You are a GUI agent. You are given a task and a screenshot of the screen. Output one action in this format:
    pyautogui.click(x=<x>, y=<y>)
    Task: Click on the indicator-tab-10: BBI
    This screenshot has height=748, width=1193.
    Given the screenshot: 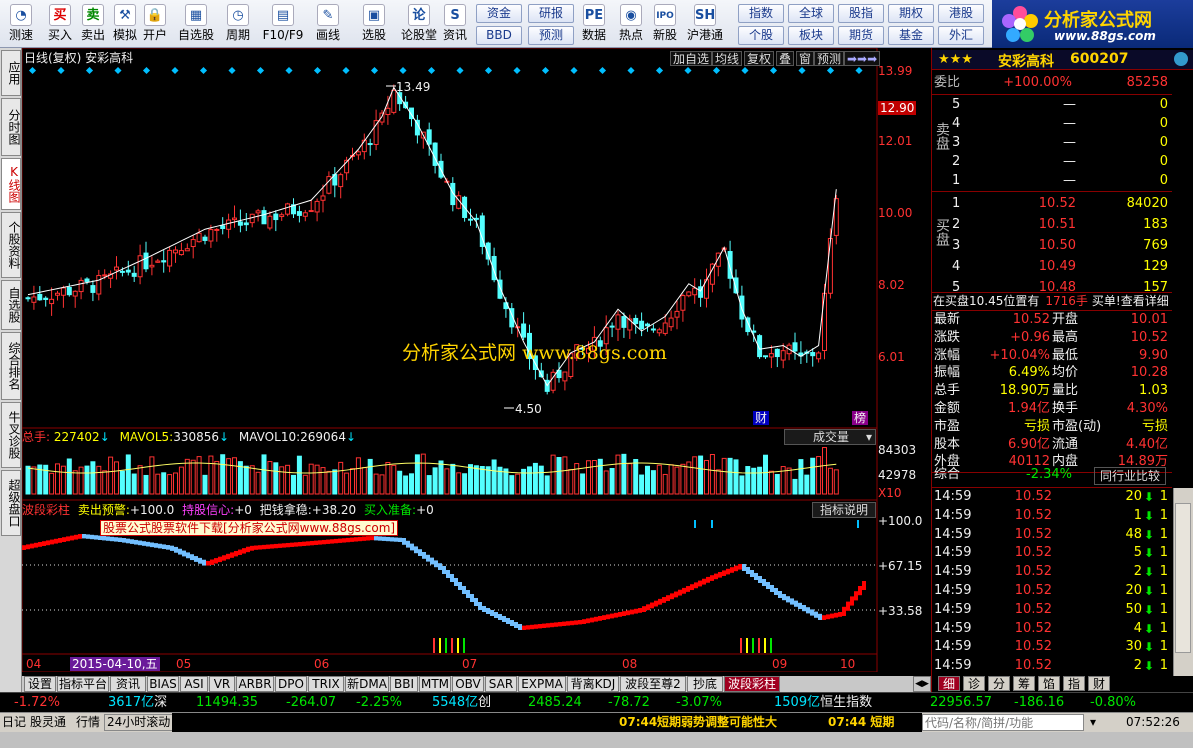 What is the action you would take?
    pyautogui.click(x=404, y=684)
    